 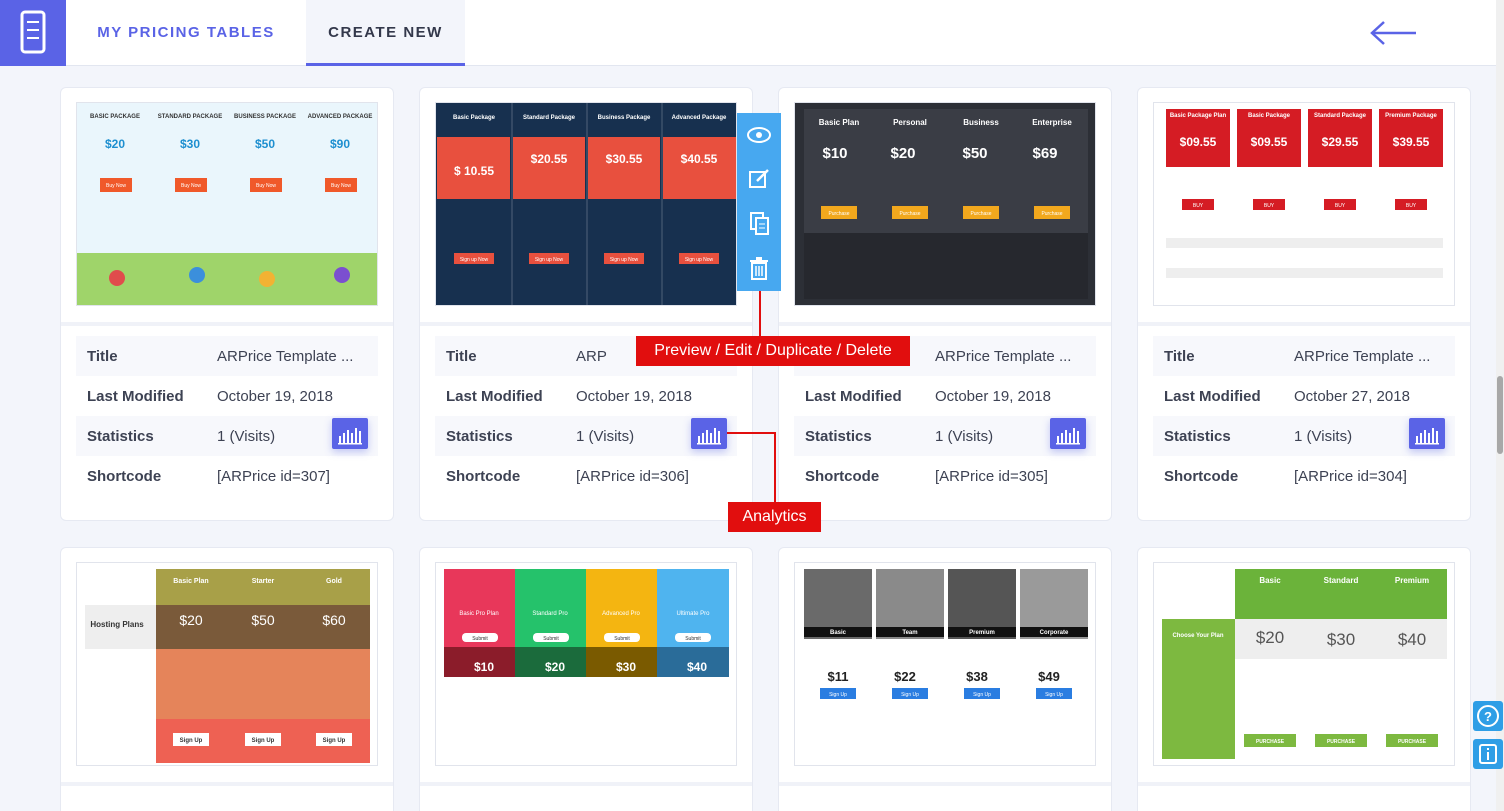 What do you see at coordinates (1197, 636) in the screenshot?
I see `thumb-row-header: Choose Your Plan` at bounding box center [1197, 636].